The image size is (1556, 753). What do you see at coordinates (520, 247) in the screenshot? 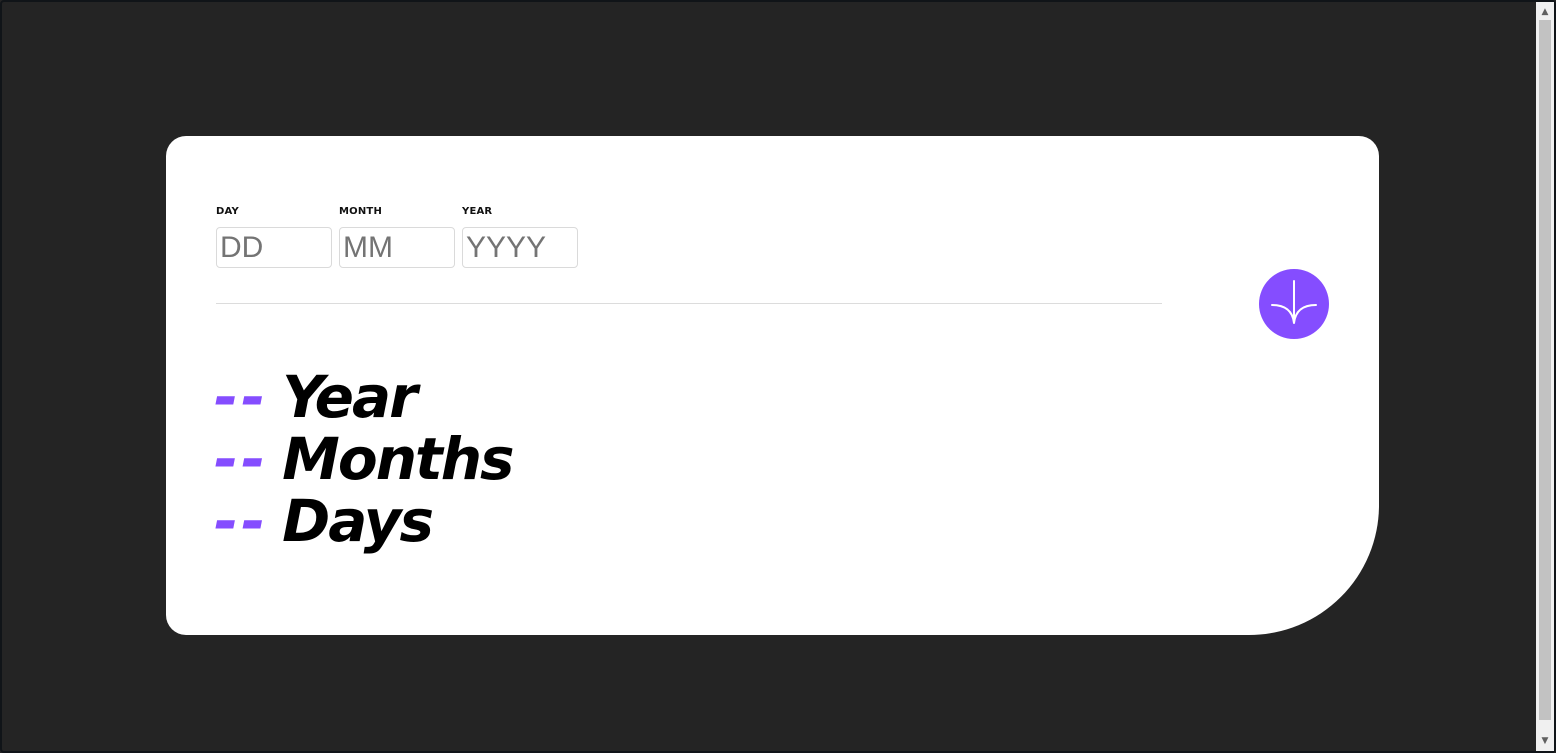
I see `year-input` at bounding box center [520, 247].